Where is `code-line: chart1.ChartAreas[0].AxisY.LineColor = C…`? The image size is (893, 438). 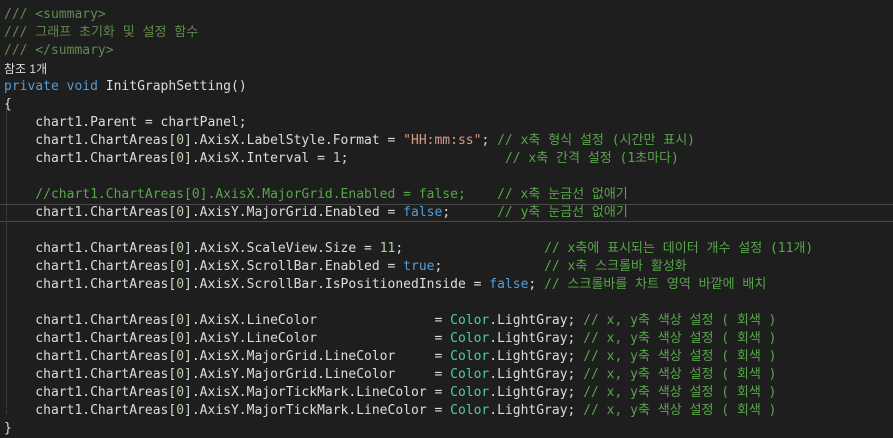
code-line: chart1.ChartAreas[0].AxisY.LineColor = C… is located at coordinates (446, 339).